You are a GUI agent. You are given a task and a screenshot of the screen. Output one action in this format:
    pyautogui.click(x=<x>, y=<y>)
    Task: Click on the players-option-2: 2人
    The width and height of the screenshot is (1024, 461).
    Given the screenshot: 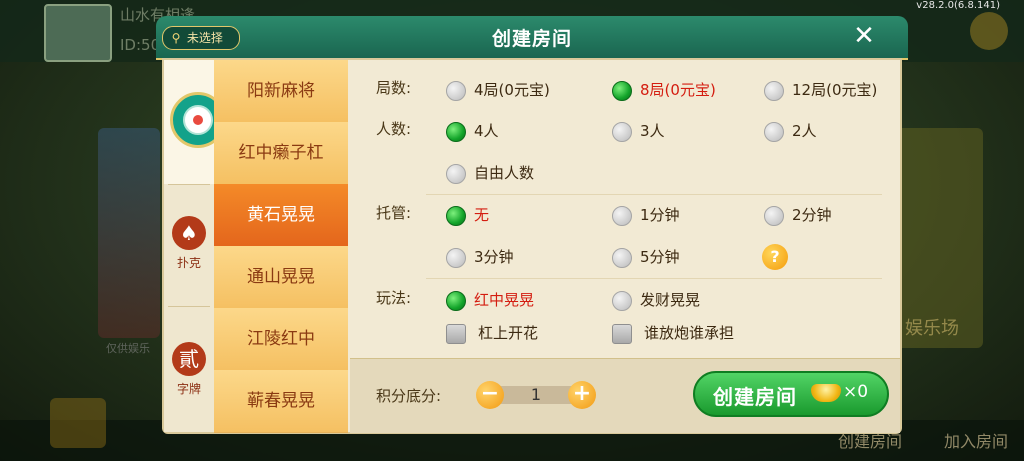 What is the action you would take?
    pyautogui.click(x=790, y=131)
    